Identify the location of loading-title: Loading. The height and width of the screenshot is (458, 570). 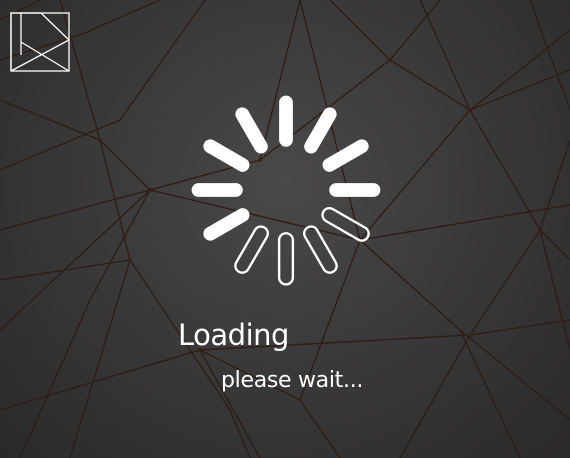
(233, 335).